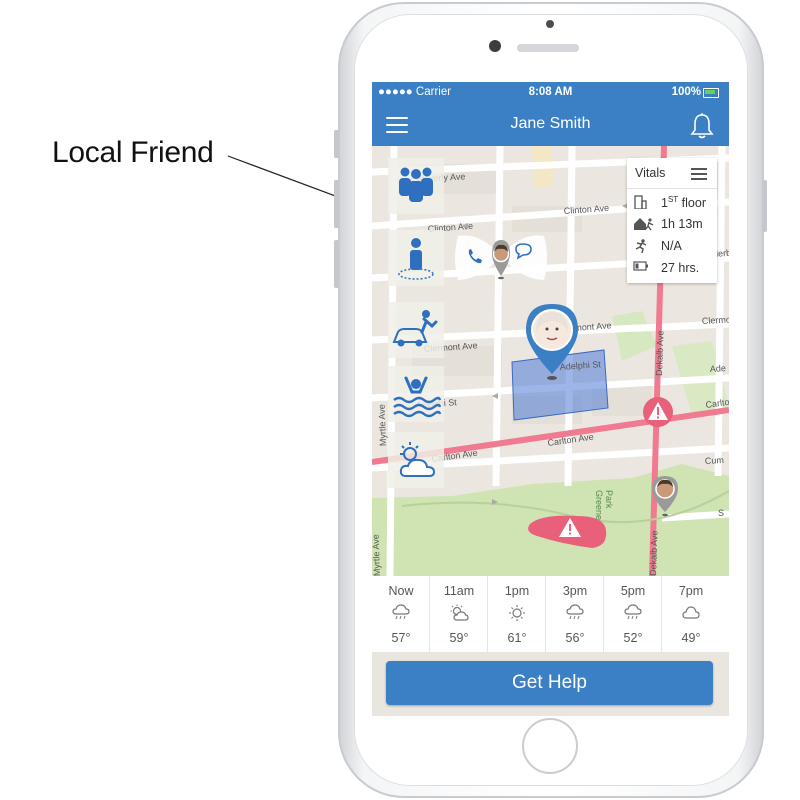 Image resolution: width=800 pixels, height=800 pixels. What do you see at coordinates (691, 612) in the screenshot?
I see `cloud-icon` at bounding box center [691, 612].